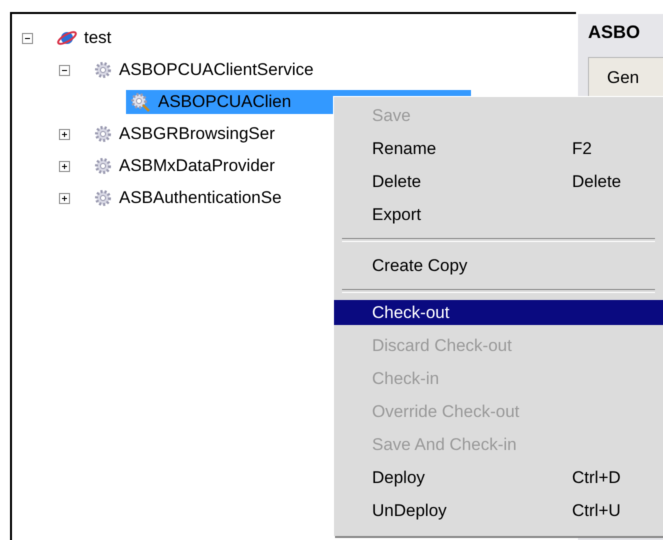 This screenshot has width=663, height=540. I want to click on menu-item: Export, so click(498, 214).